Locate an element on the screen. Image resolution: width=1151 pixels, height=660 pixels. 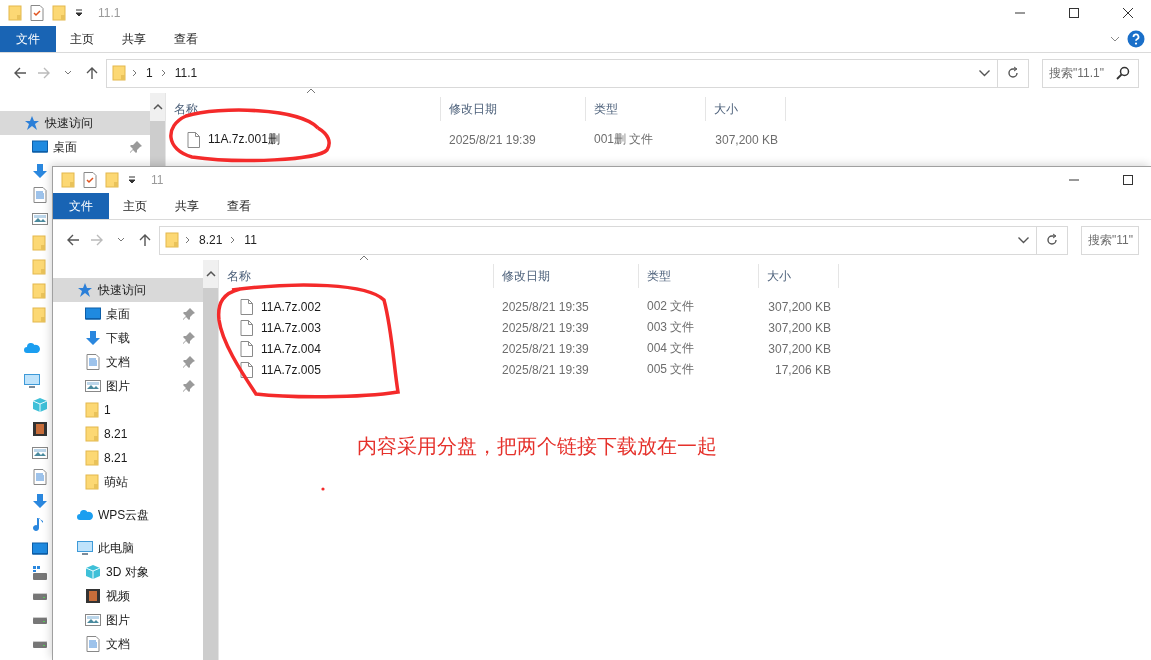
sidebar-item: 视频 is located at coordinates (128, 596).